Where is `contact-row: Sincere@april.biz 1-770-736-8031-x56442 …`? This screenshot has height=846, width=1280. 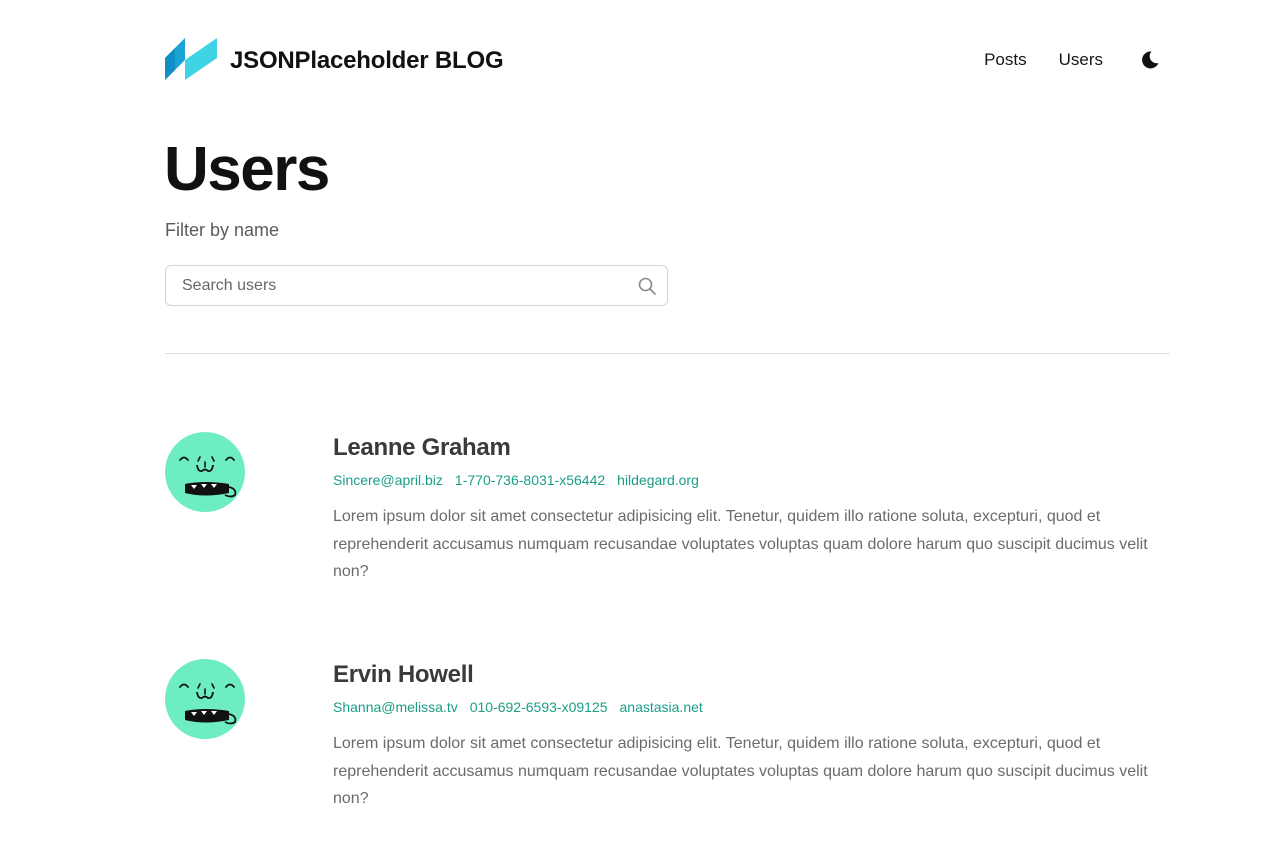
contact-row: Sincere@april.biz 1-770-736-8031-x56442 … is located at coordinates (751, 480).